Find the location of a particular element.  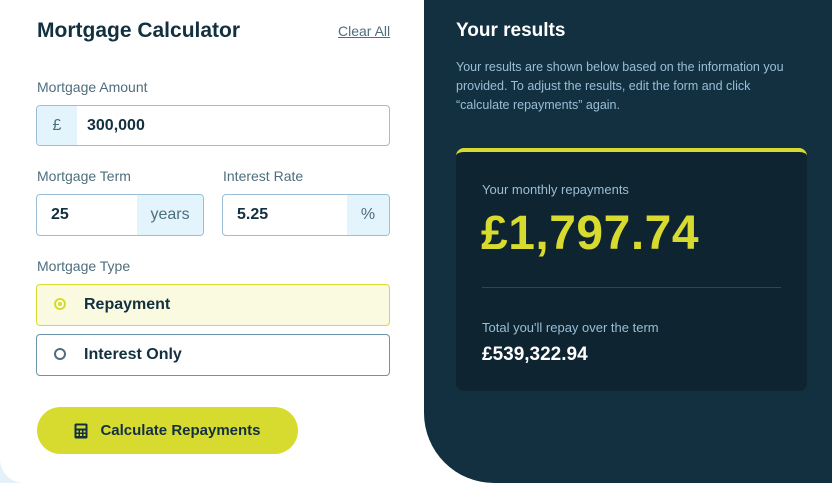

mortgage-amount-field: £ 300,000 is located at coordinates (213, 125).